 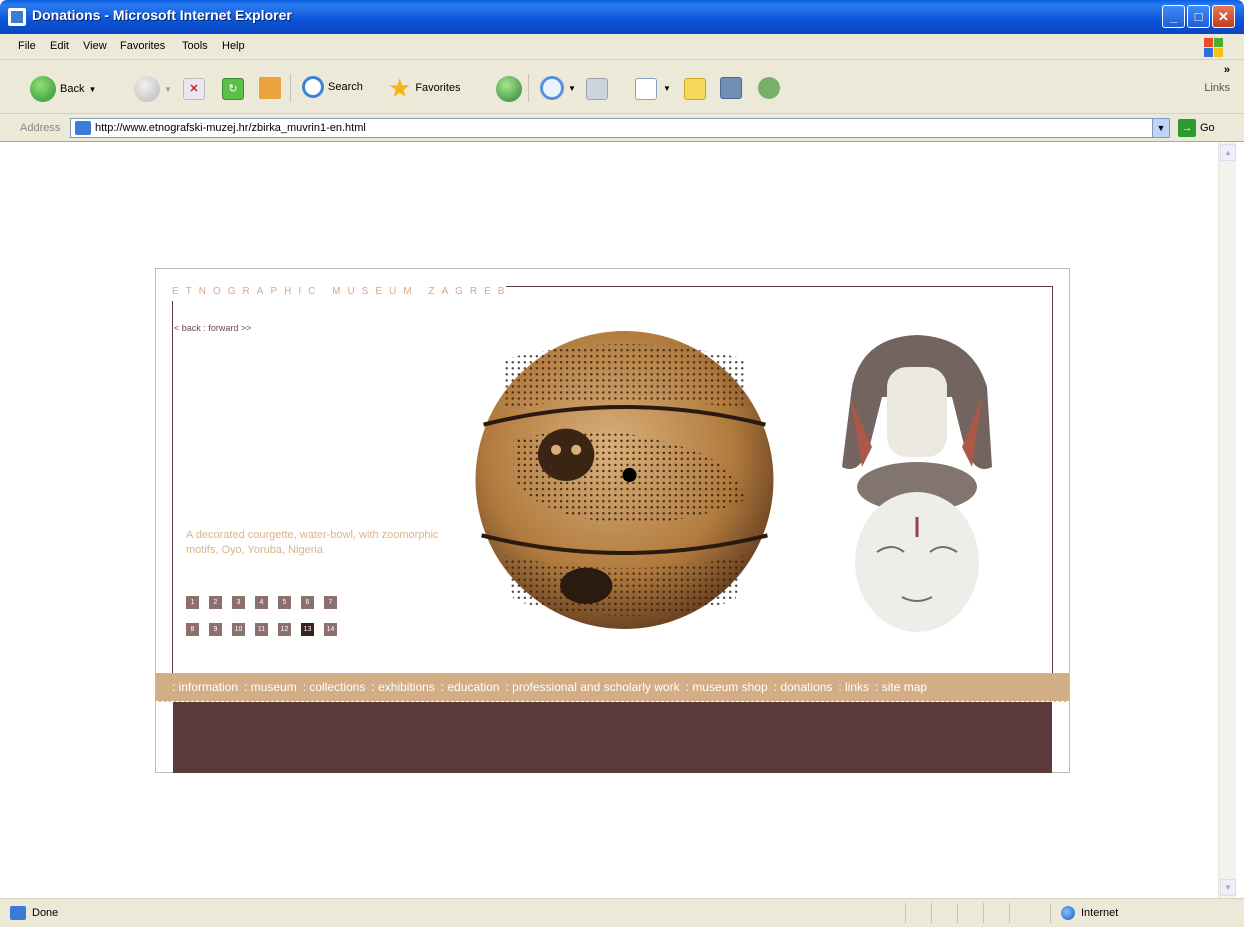 What do you see at coordinates (1227, 70) in the screenshot?
I see `toolbar-more-icon: »` at bounding box center [1227, 70].